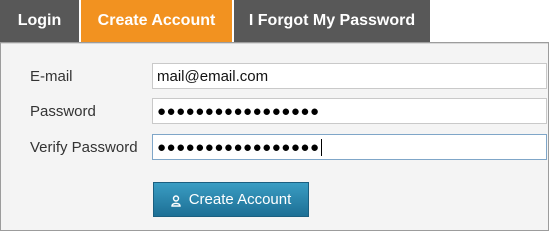 The width and height of the screenshot is (550, 240). What do you see at coordinates (349, 76) in the screenshot?
I see `email-field: mail@email.com` at bounding box center [349, 76].